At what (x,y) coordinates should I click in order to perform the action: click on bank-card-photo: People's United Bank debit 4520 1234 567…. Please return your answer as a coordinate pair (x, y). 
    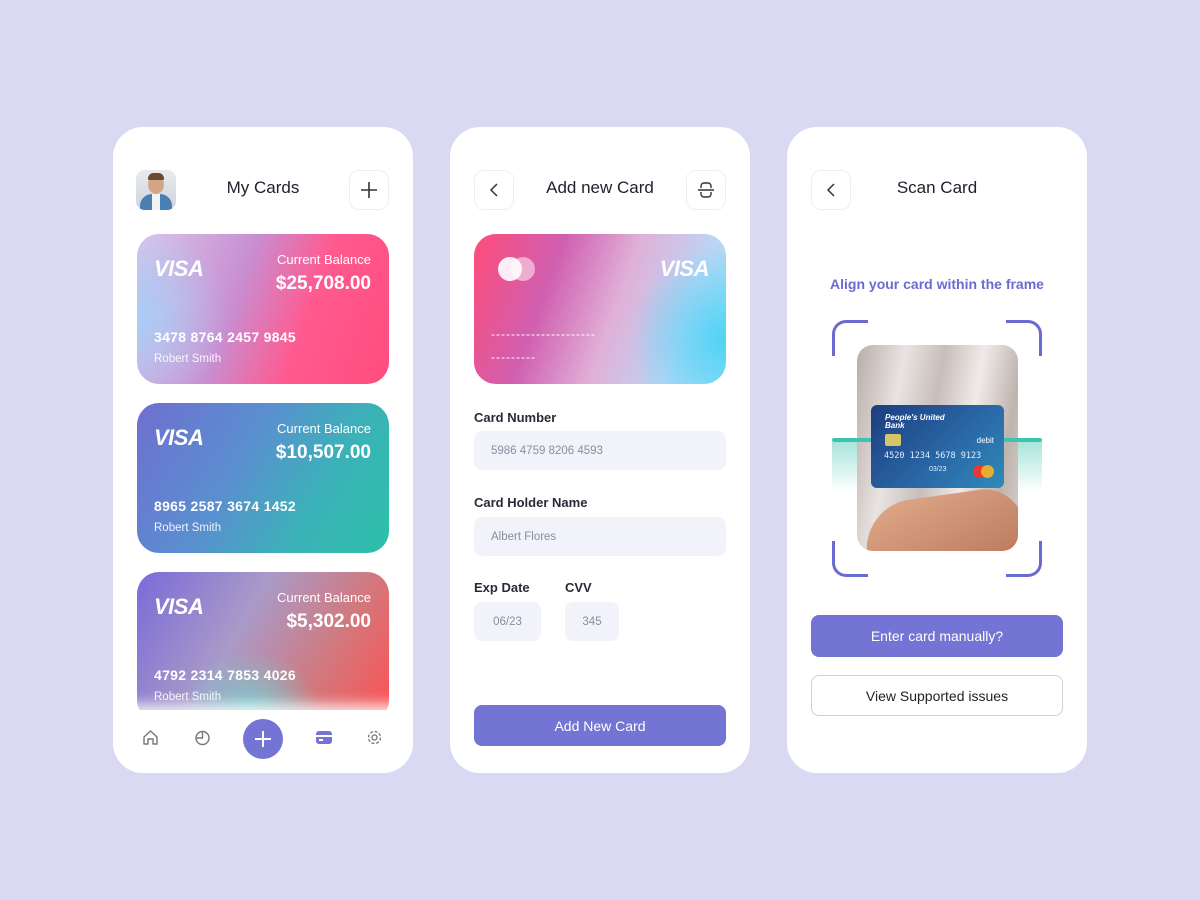
    Looking at the image, I should click on (937, 446).